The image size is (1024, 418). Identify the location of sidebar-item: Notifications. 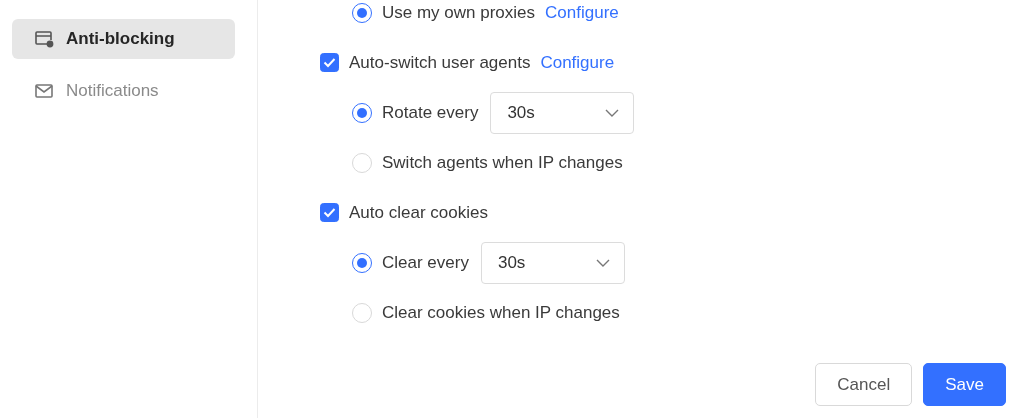
(123, 91).